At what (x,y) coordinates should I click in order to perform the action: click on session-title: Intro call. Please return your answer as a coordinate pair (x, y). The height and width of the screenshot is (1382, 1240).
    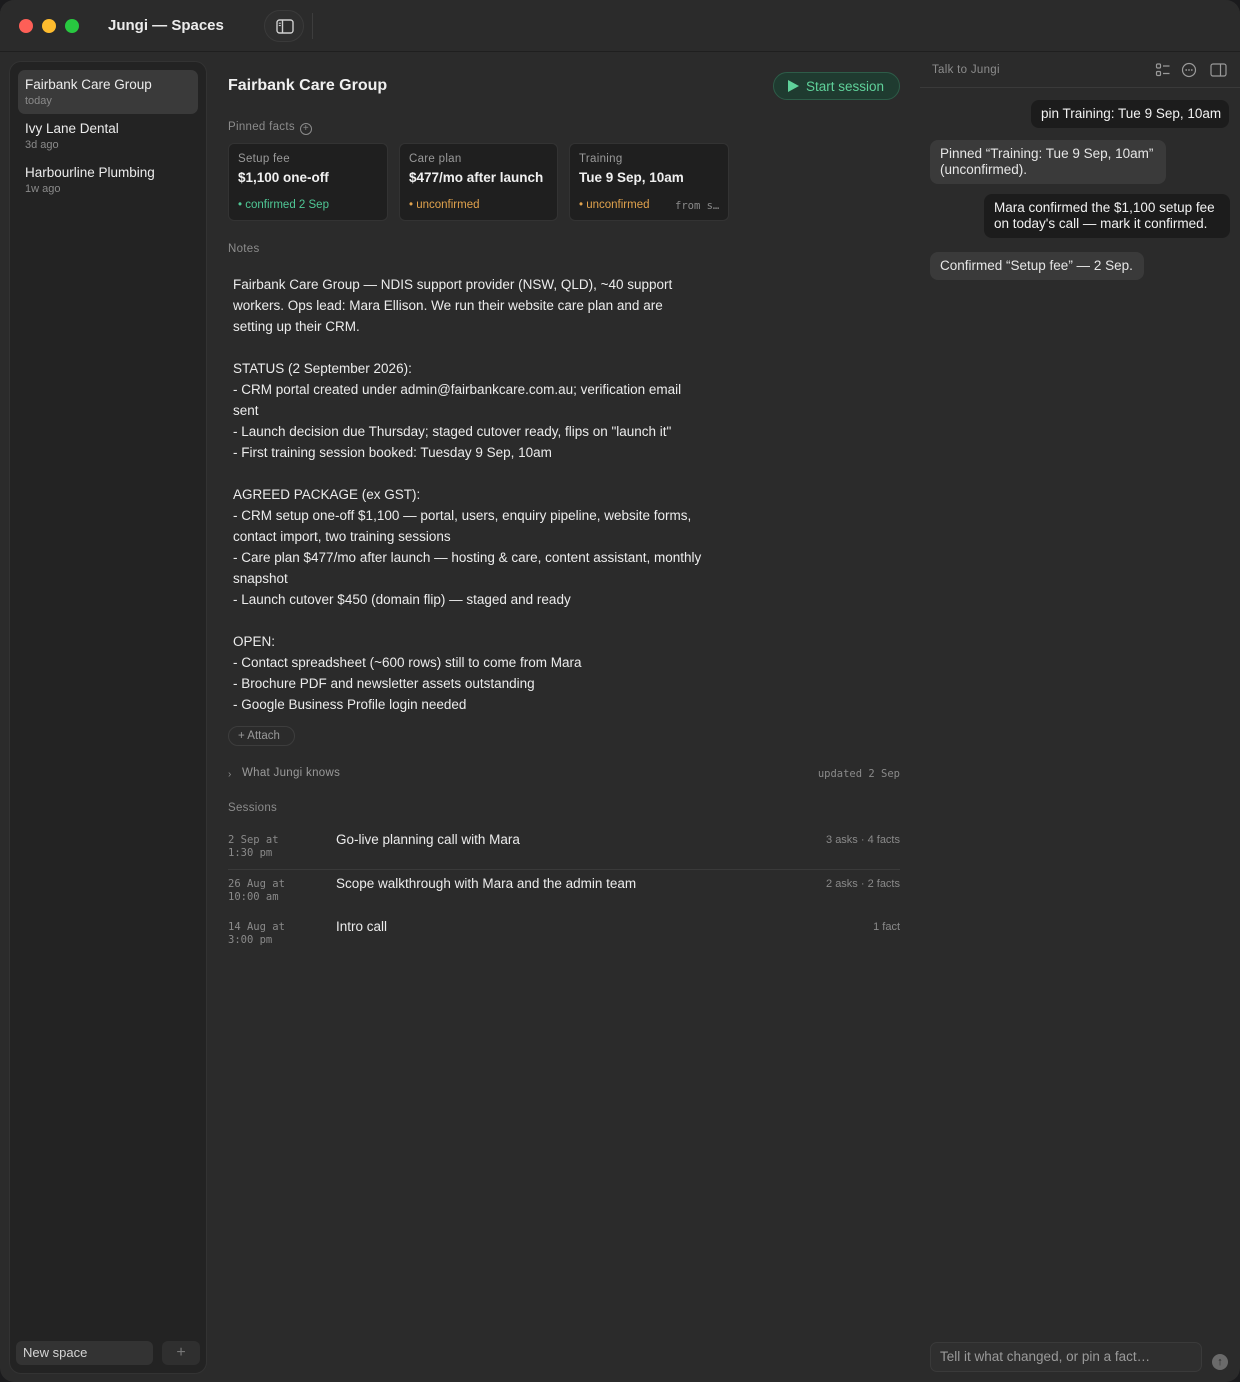
    Looking at the image, I should click on (362, 926).